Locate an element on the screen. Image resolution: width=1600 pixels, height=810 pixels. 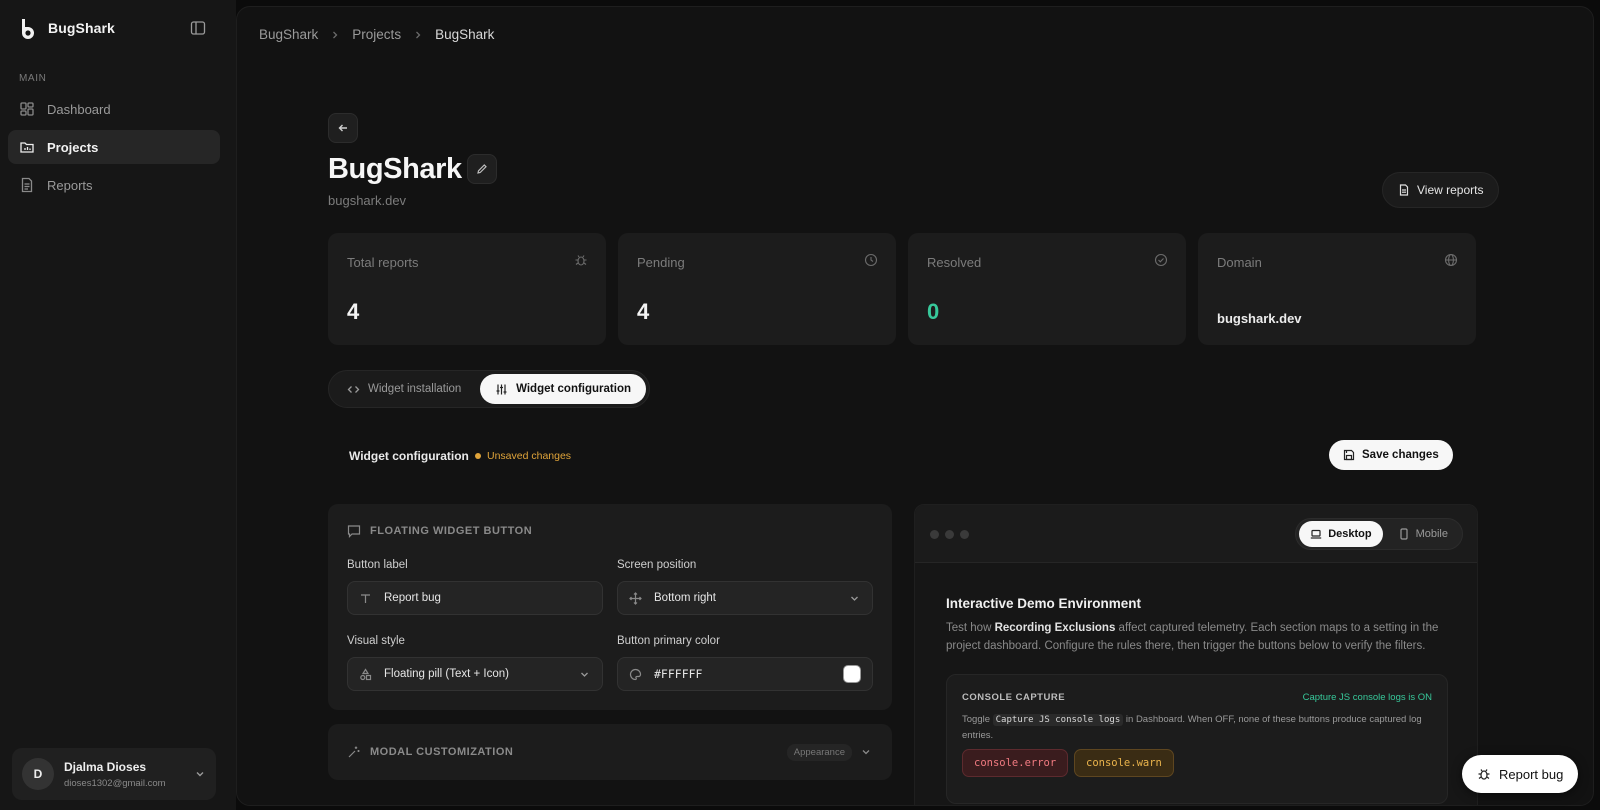
project-domain: bugshark.dev is located at coordinates (367, 200).